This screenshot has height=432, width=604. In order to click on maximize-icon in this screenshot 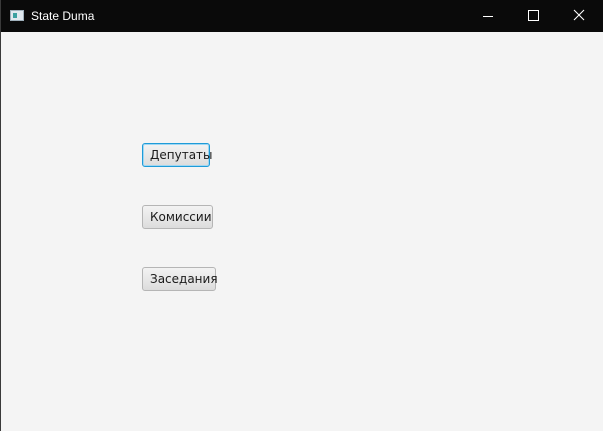, I will do `click(533, 15)`.